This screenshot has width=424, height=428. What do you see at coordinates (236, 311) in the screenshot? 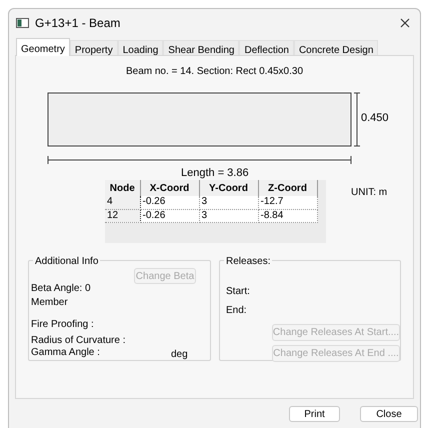
I see `end-label: End:` at bounding box center [236, 311].